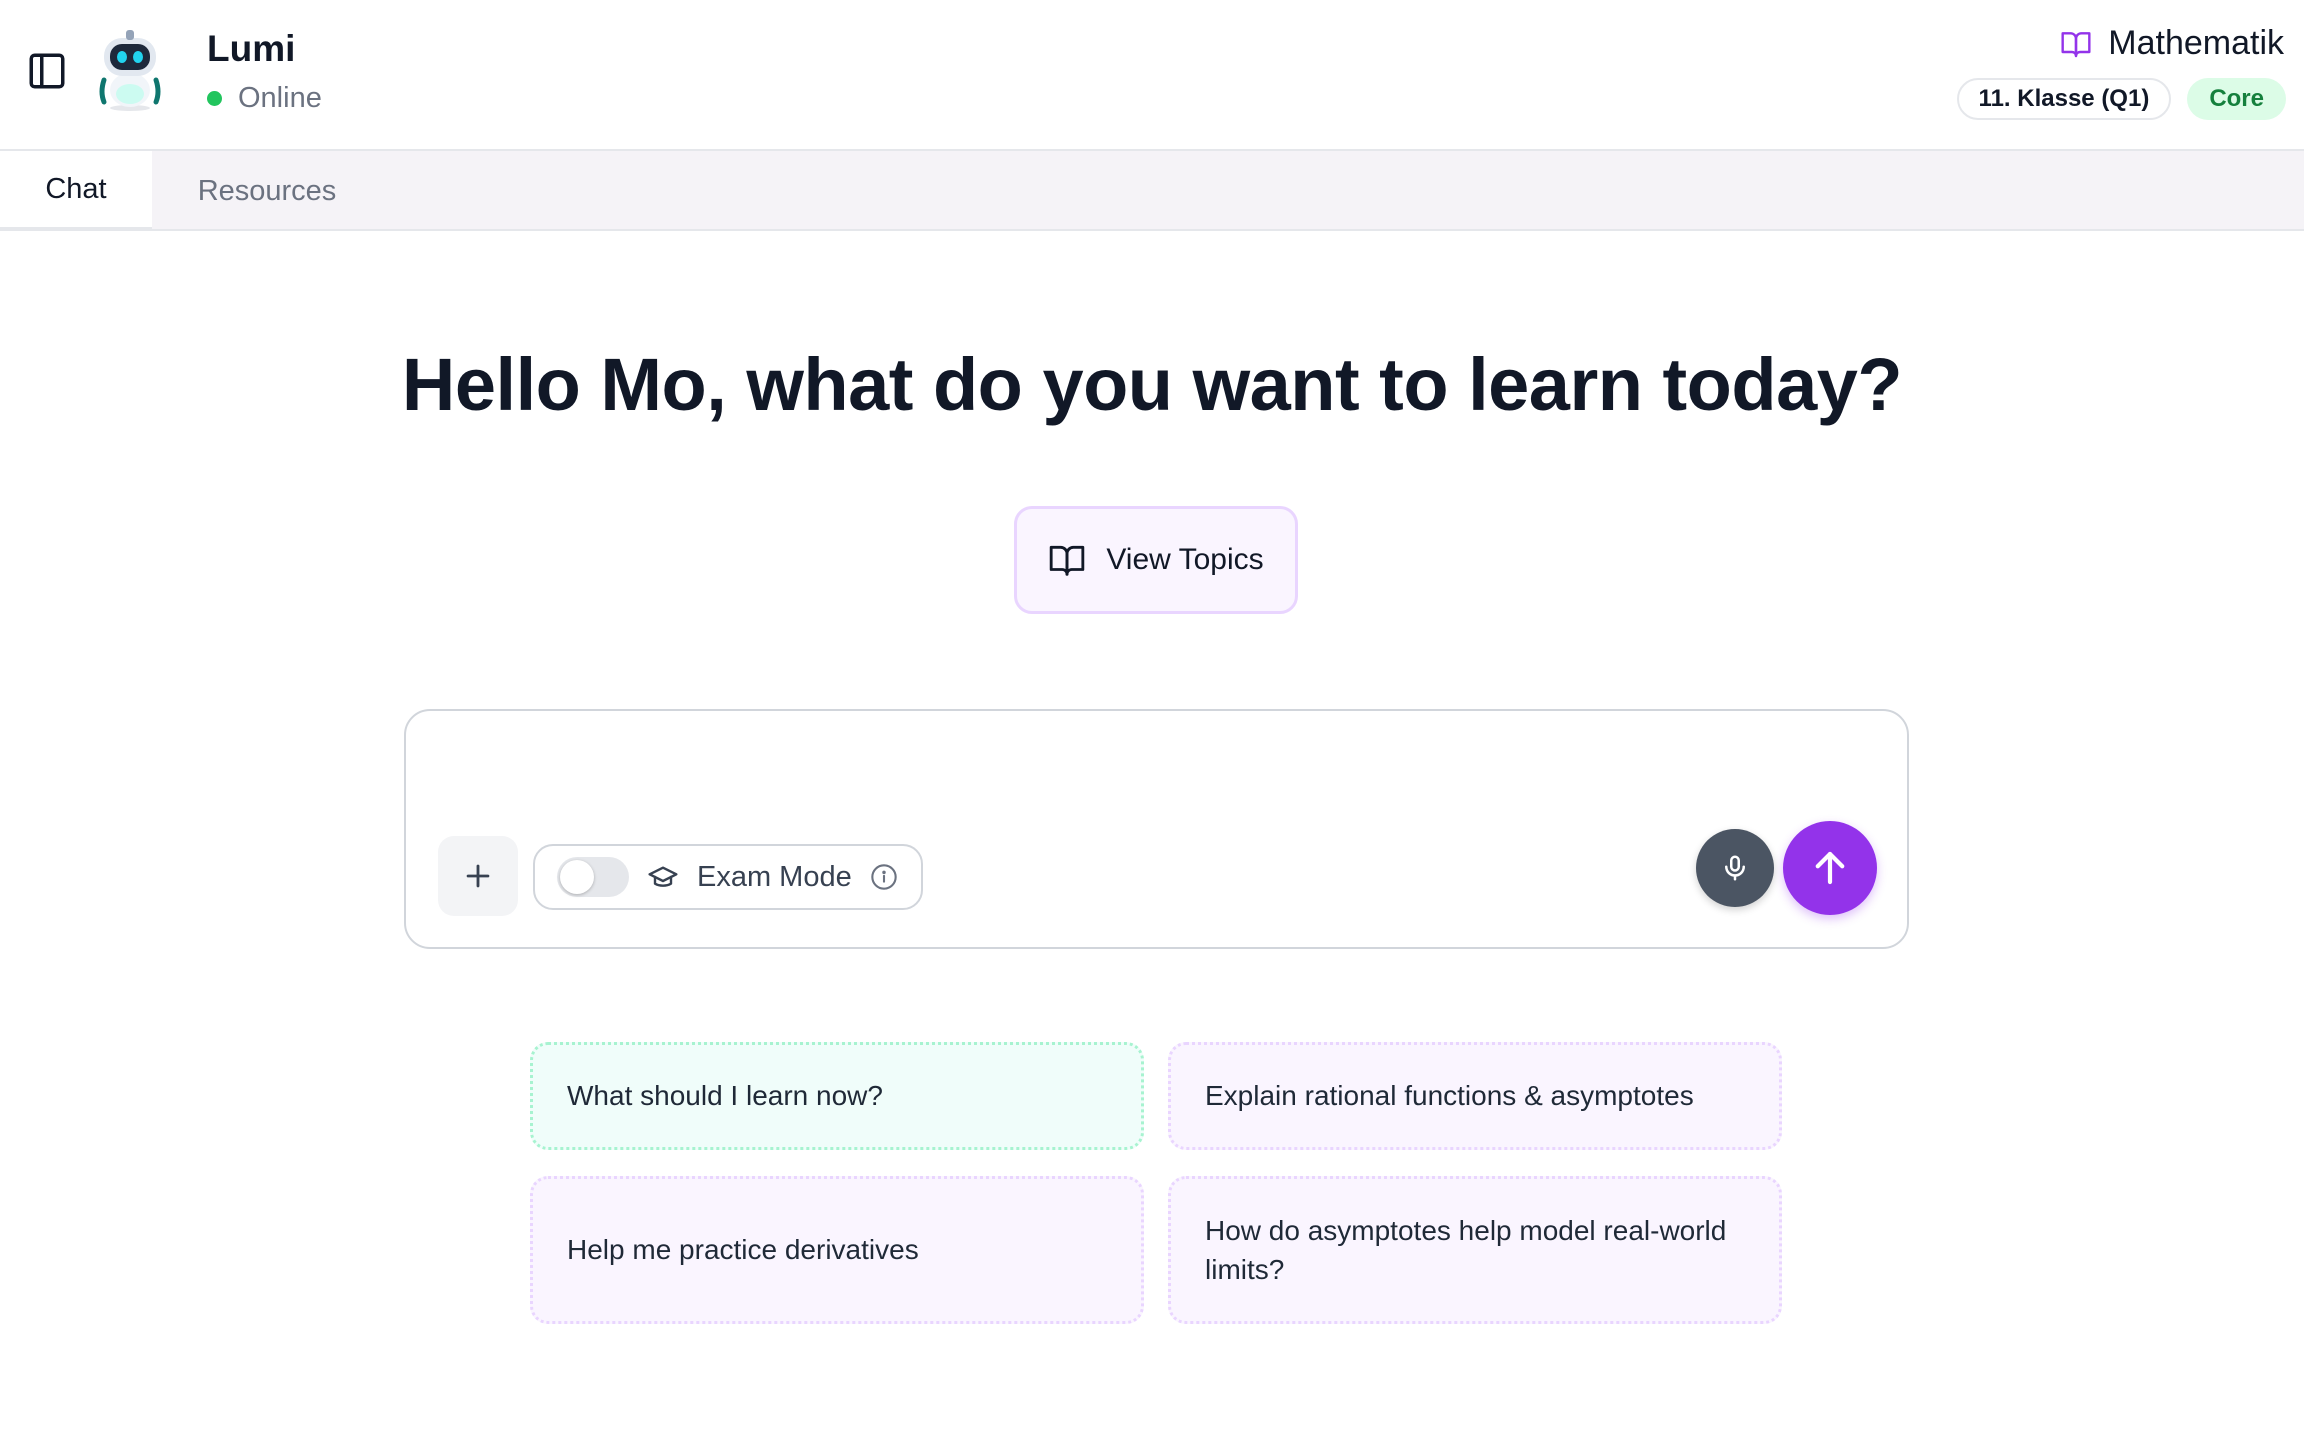  I want to click on tab-chat: Chat, so click(76, 191).